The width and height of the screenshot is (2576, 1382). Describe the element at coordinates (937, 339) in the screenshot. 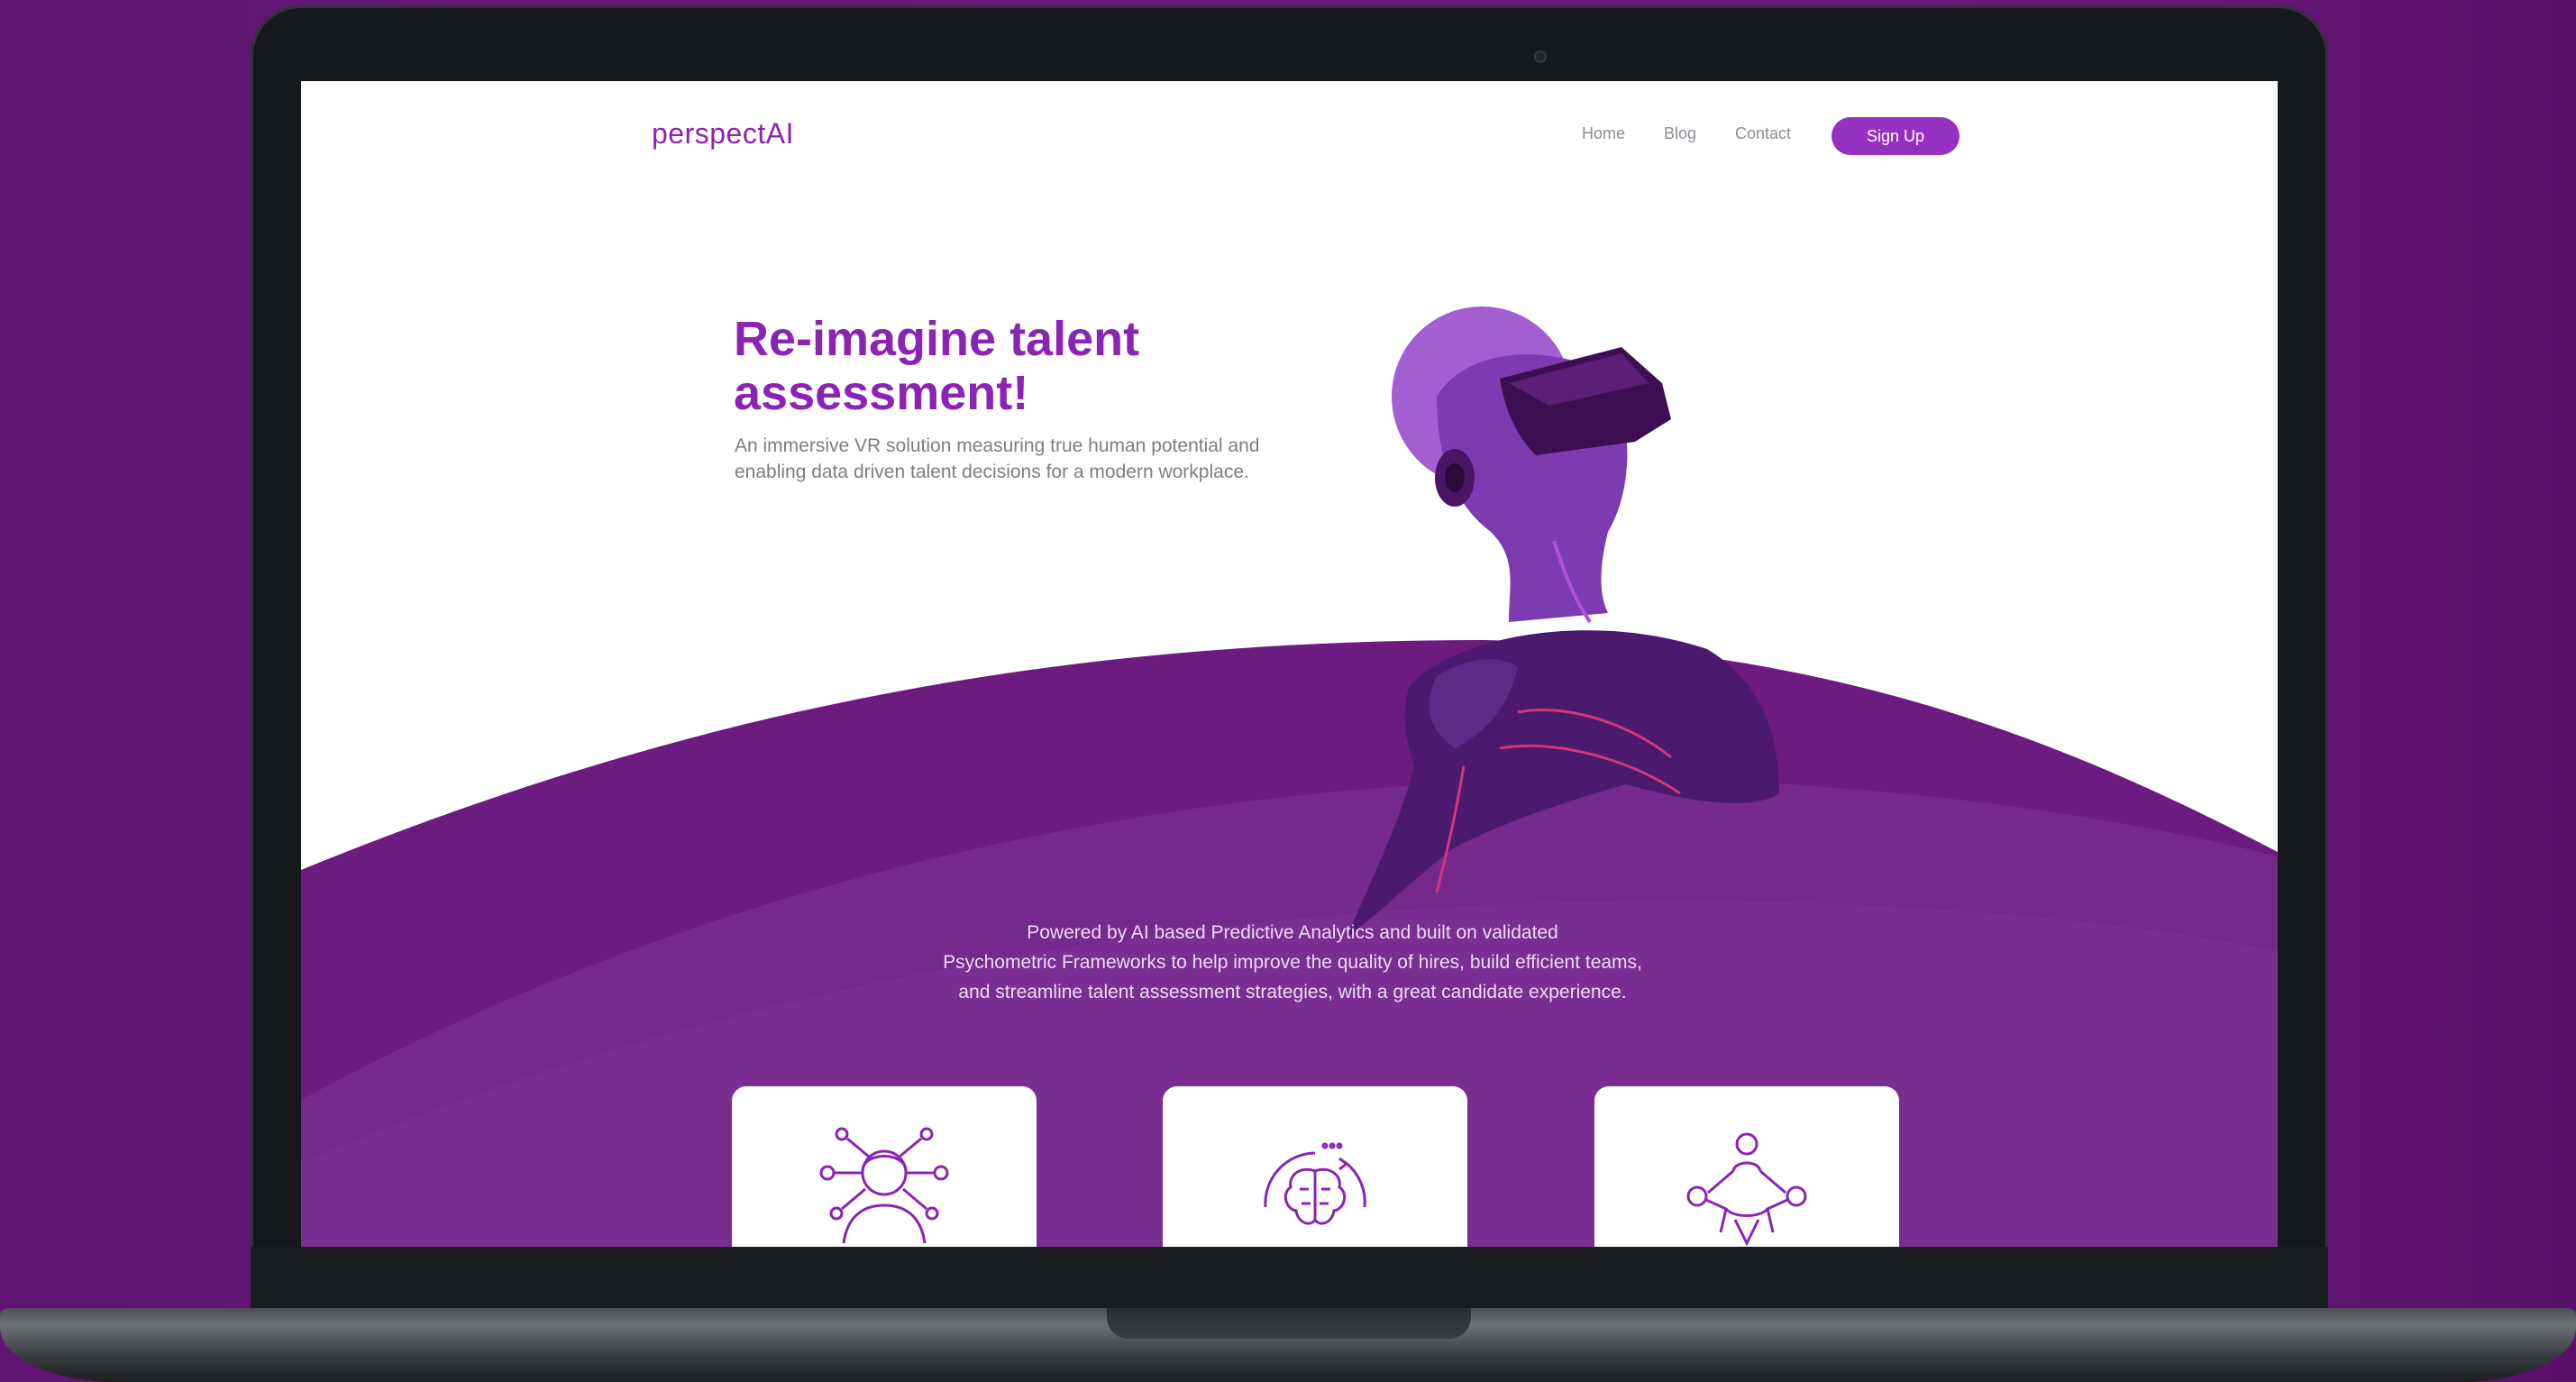

I see `hero-headline-line-1: Re-imagine talent` at that location.